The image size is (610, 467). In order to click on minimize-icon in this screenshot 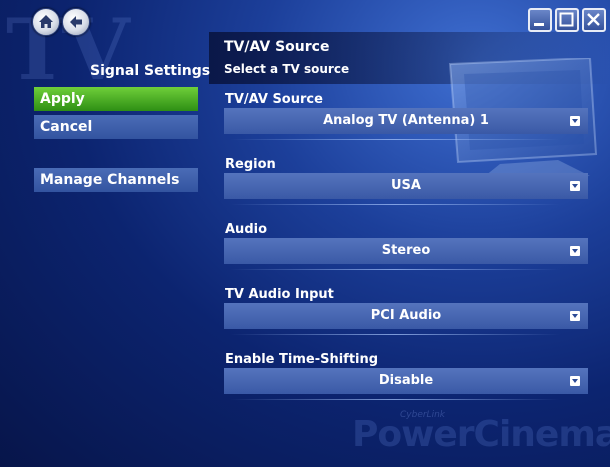, I will do `click(539, 24)`.